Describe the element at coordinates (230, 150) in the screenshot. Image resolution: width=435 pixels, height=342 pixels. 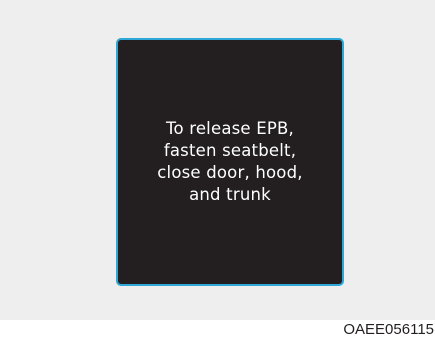
I see `message-line: fasten seatbelt,` at that location.